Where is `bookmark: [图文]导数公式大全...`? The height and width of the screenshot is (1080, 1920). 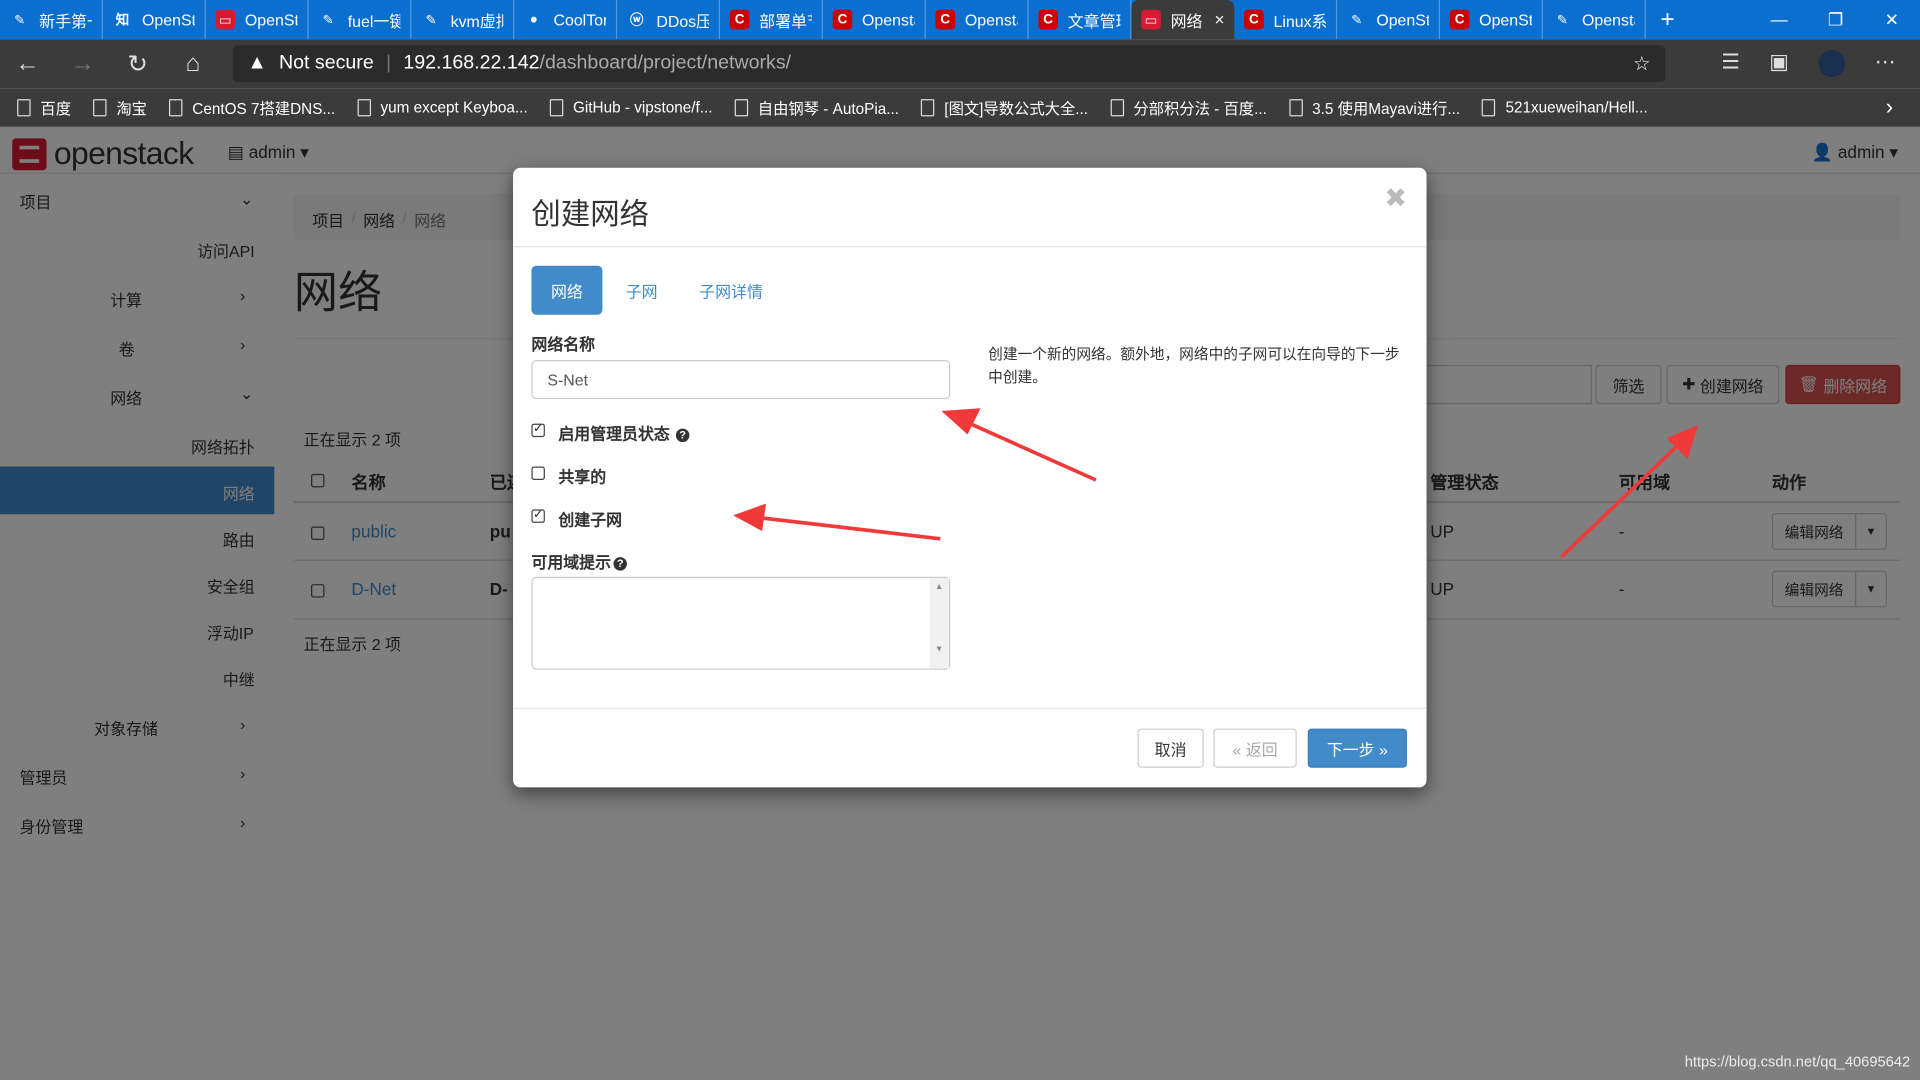 bookmark: [图文]导数公式大全... is located at coordinates (1004, 107).